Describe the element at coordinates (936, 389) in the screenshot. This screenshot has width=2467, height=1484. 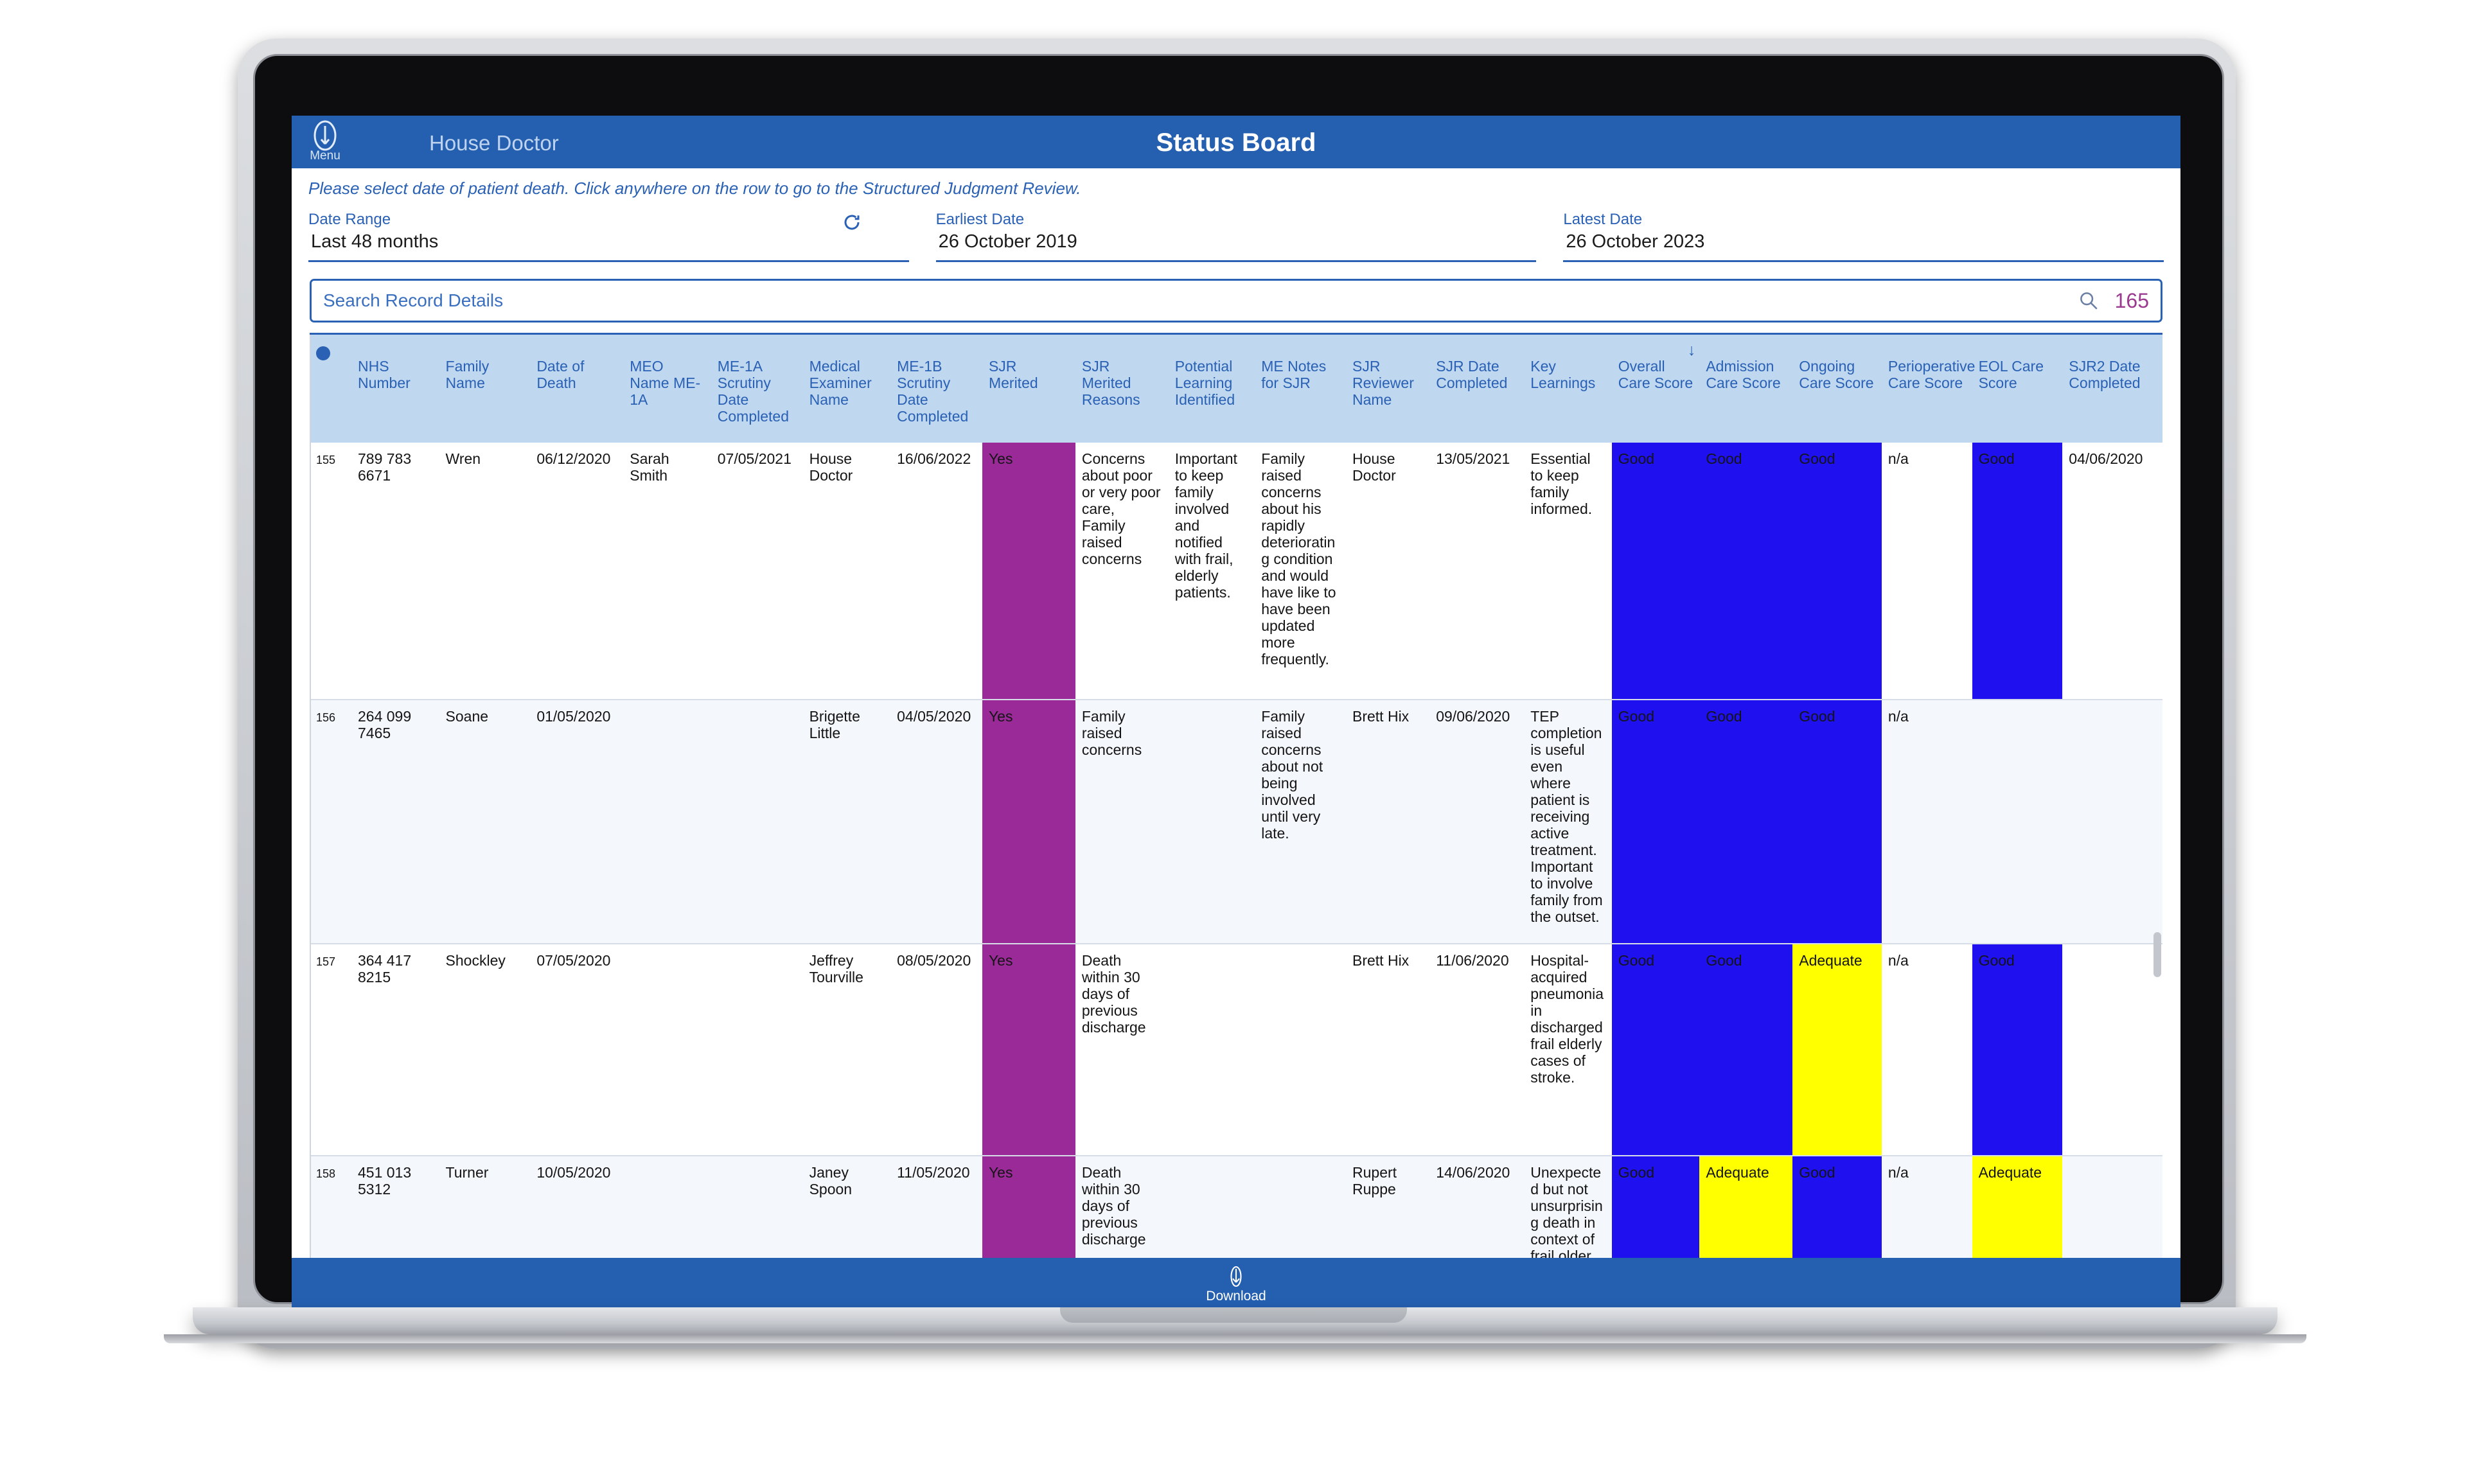
I see `column-header-me1b-scrutiny-date: ME-1B Scrutiny Date Completed` at that location.